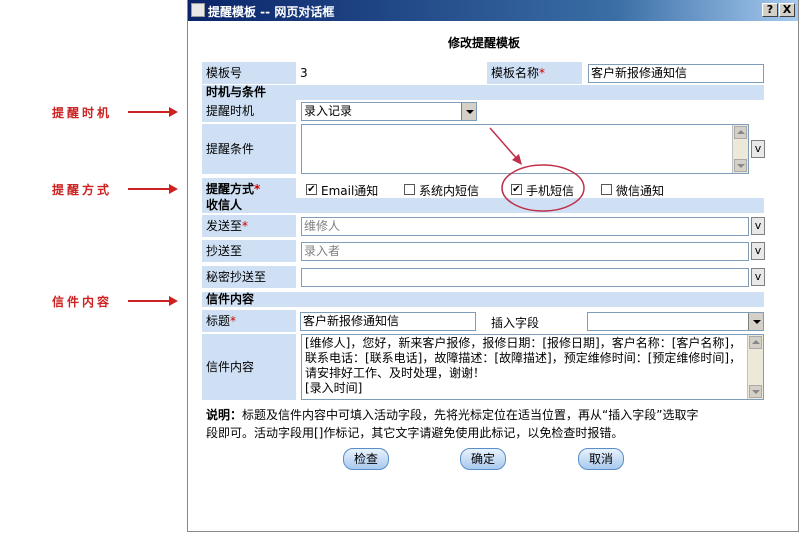  What do you see at coordinates (755, 367) in the screenshot?
I see `content-scrollbar` at bounding box center [755, 367].